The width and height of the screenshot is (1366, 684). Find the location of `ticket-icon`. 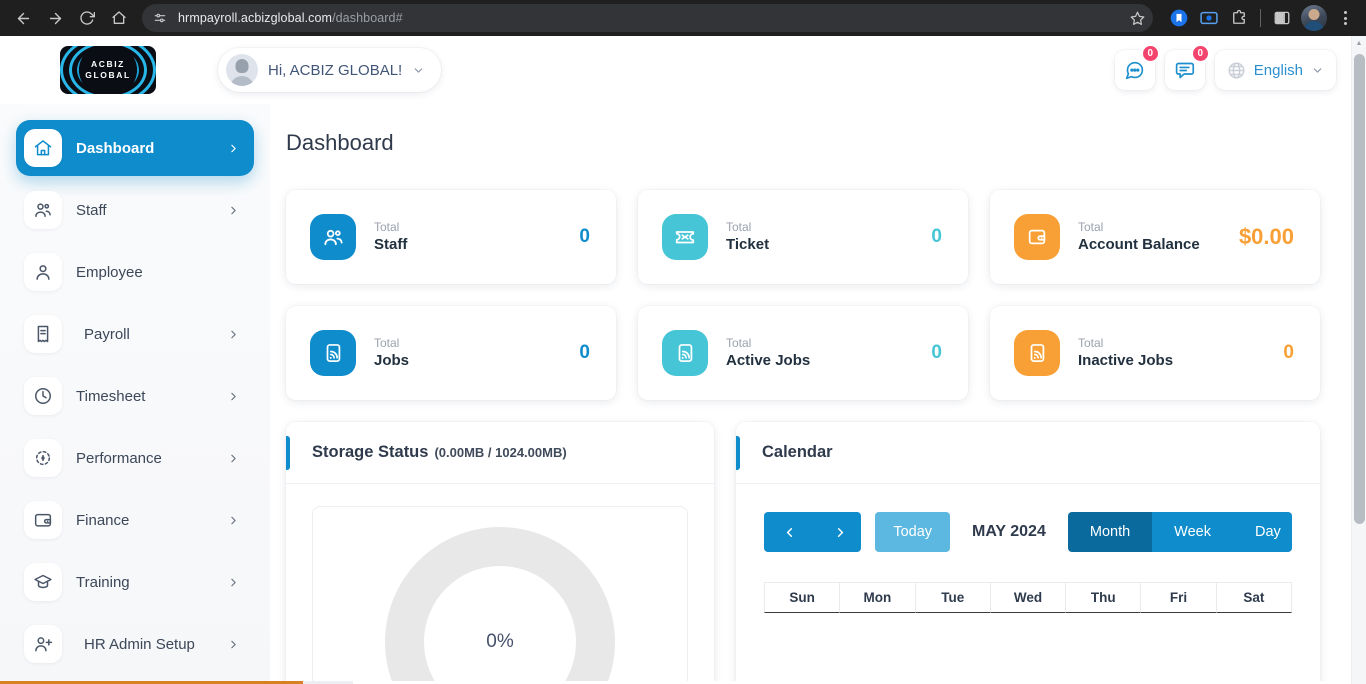

ticket-icon is located at coordinates (685, 237).